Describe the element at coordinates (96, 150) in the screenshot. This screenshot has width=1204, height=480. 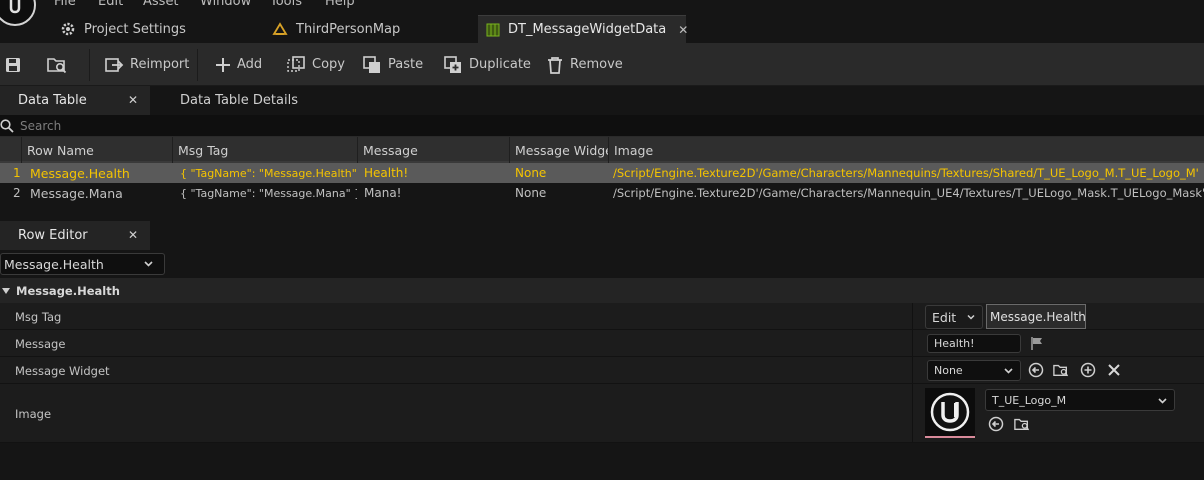
I see `column-header-row-name: Row Name` at that location.